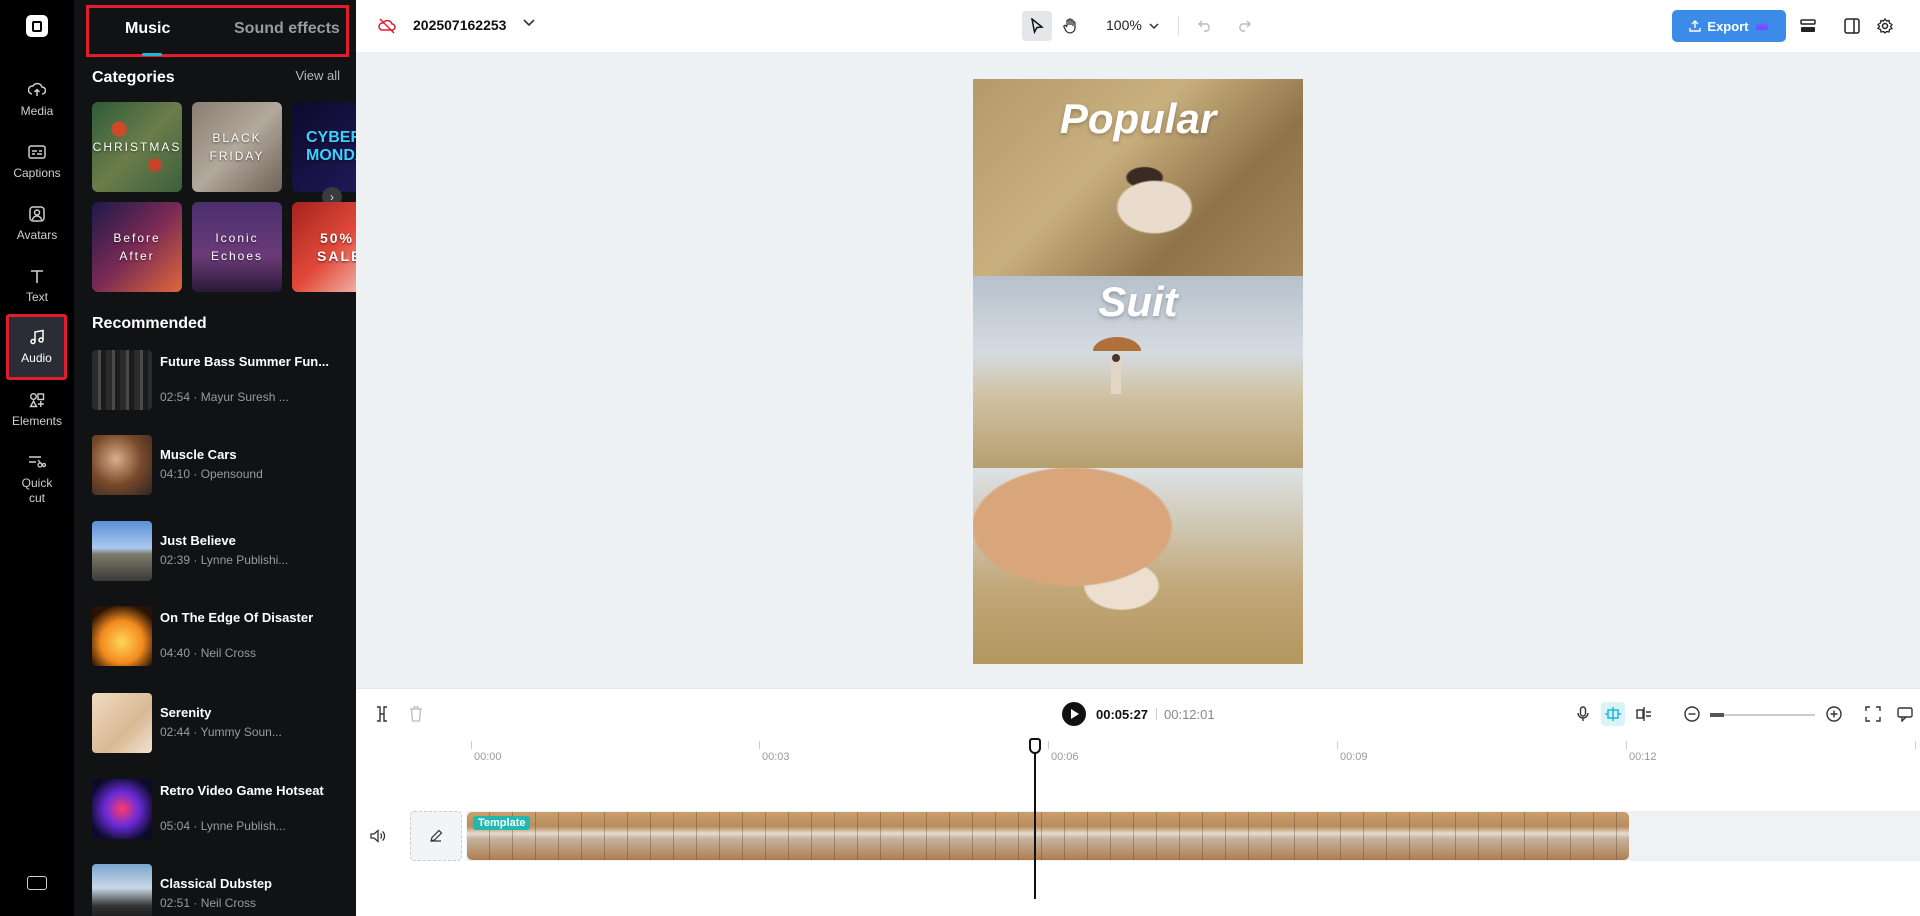 The image size is (1920, 916). I want to click on preview-frame: Popular, so click(1138, 177).